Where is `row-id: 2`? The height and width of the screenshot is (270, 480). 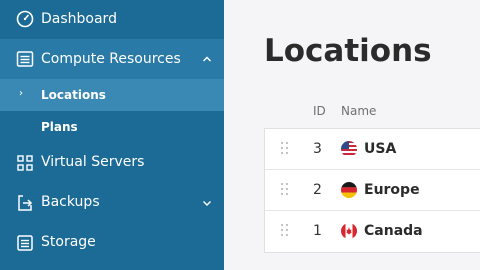
row-id: 2 is located at coordinates (317, 190).